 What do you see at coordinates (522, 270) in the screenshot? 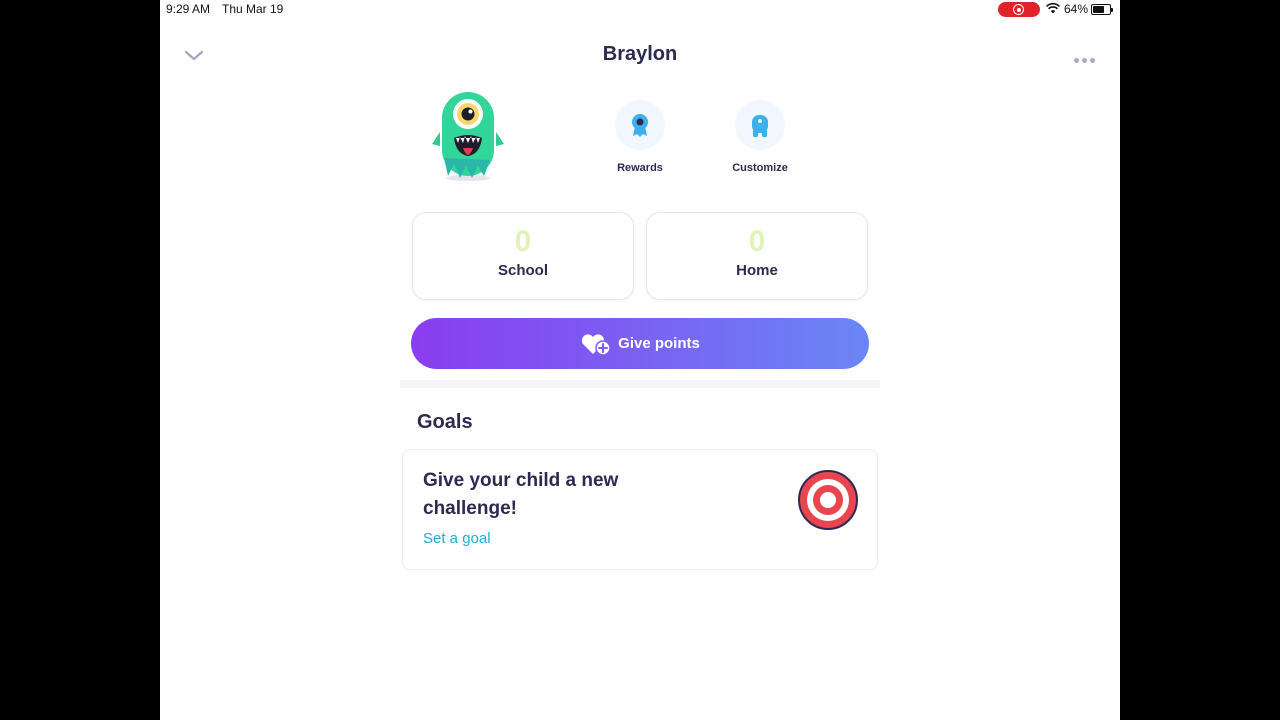
I see `school-points-label: School` at bounding box center [522, 270].